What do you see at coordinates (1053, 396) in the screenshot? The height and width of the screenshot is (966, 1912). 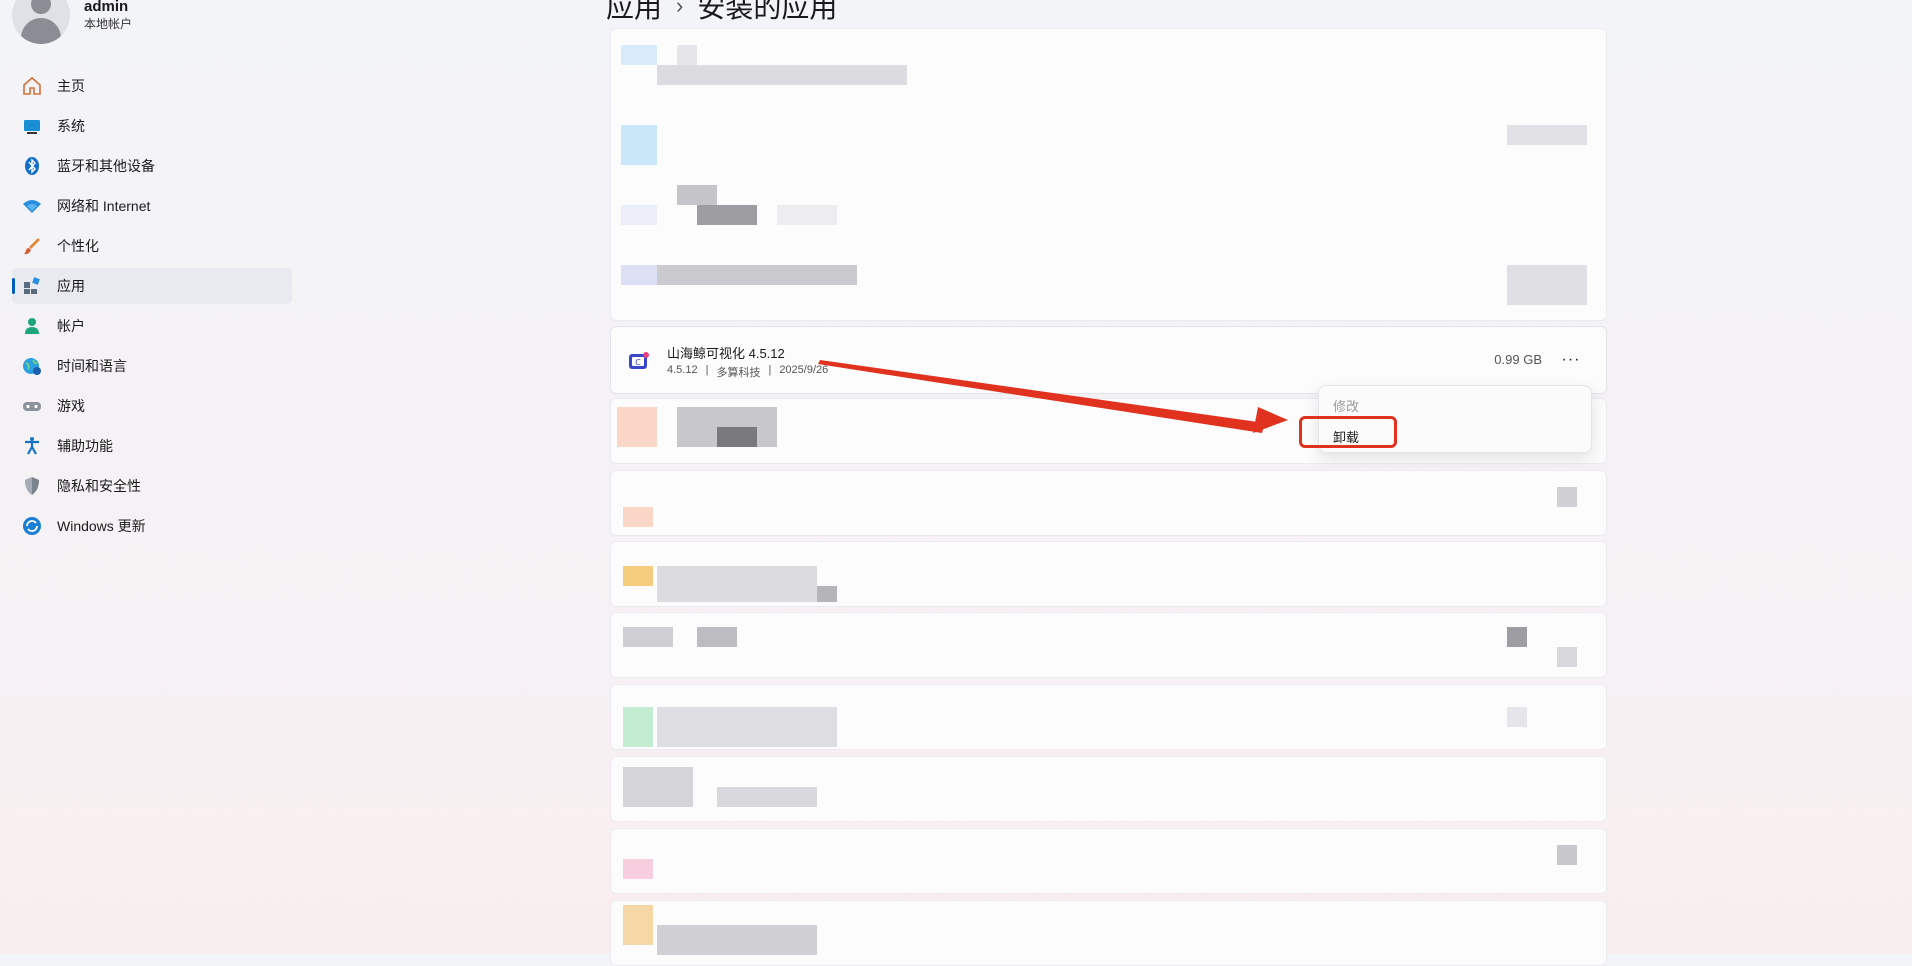 I see `annotation-arrow` at bounding box center [1053, 396].